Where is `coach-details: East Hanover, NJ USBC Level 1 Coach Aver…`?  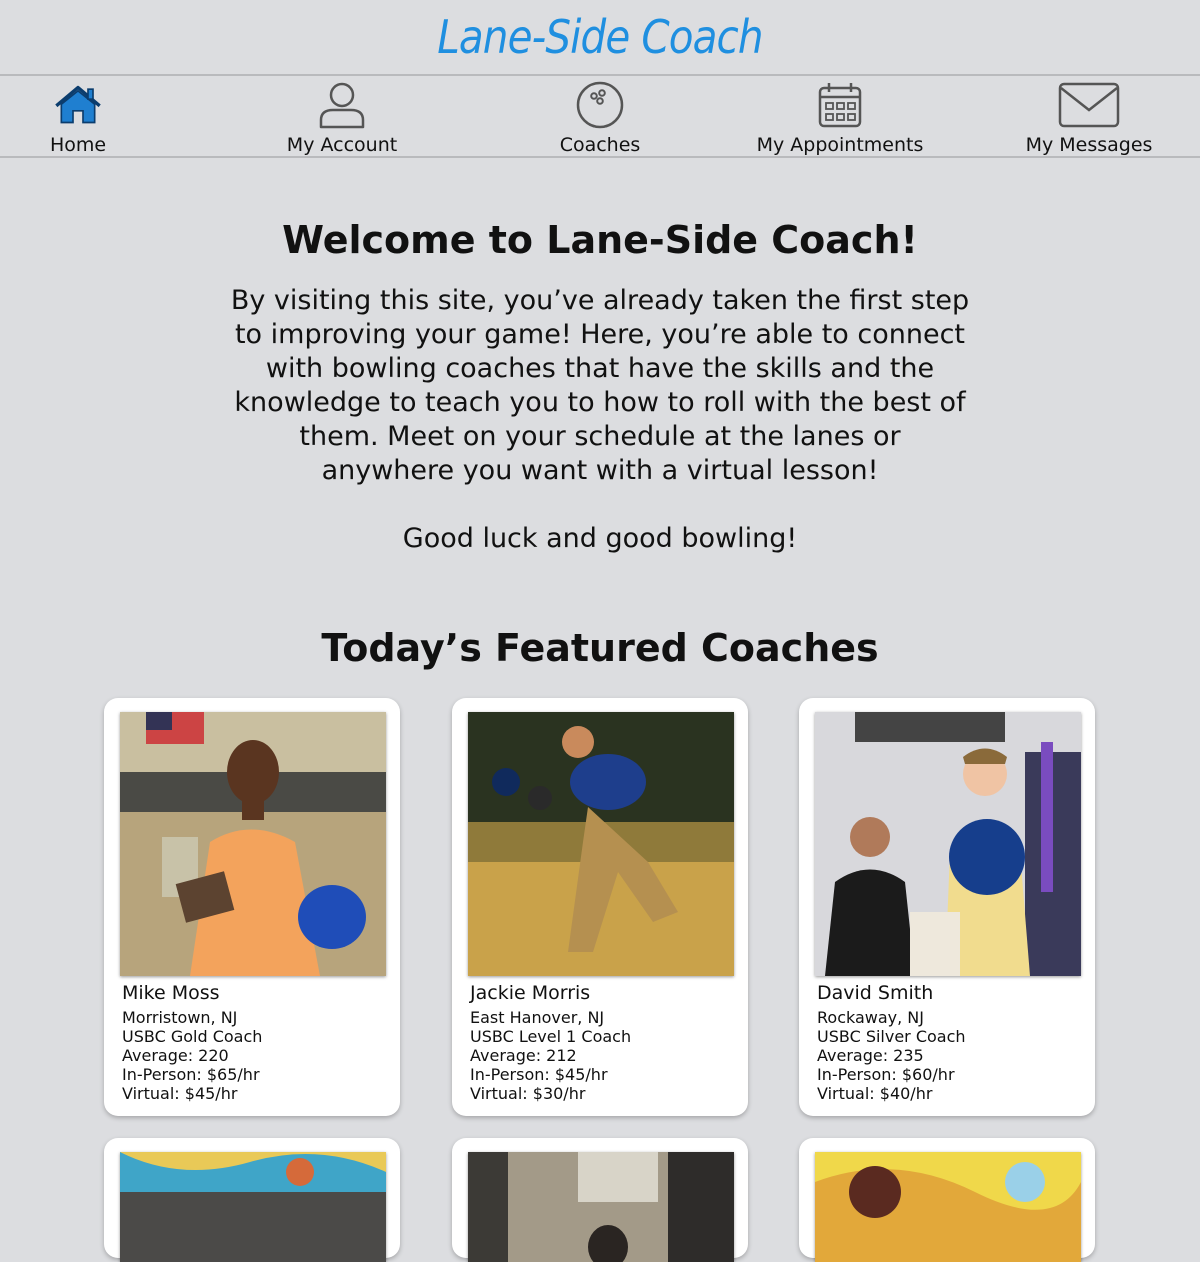
coach-details: East Hanover, NJ USBC Level 1 Coach Aver… is located at coordinates (550, 1055).